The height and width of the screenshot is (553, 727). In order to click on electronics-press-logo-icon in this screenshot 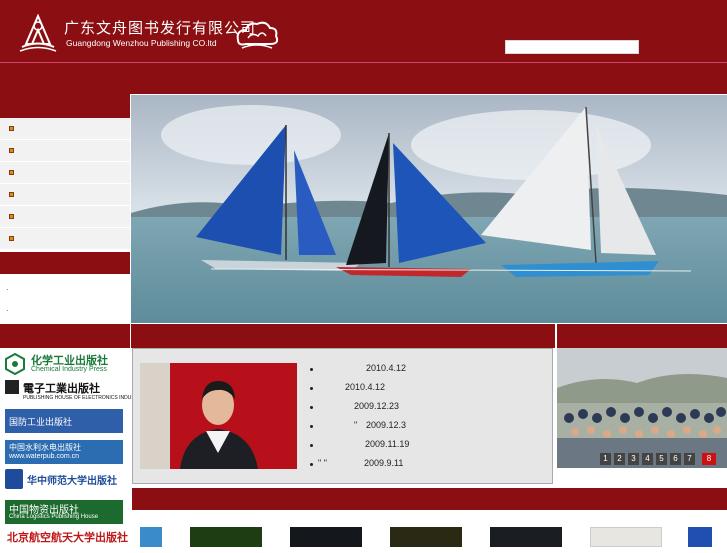, I will do `click(12, 387)`.